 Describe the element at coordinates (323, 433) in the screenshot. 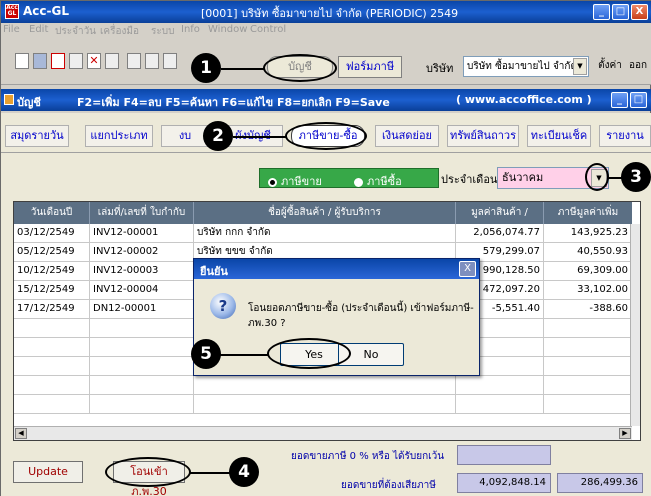

I see `horizontal-scrollbar: ◀ ▶` at that location.